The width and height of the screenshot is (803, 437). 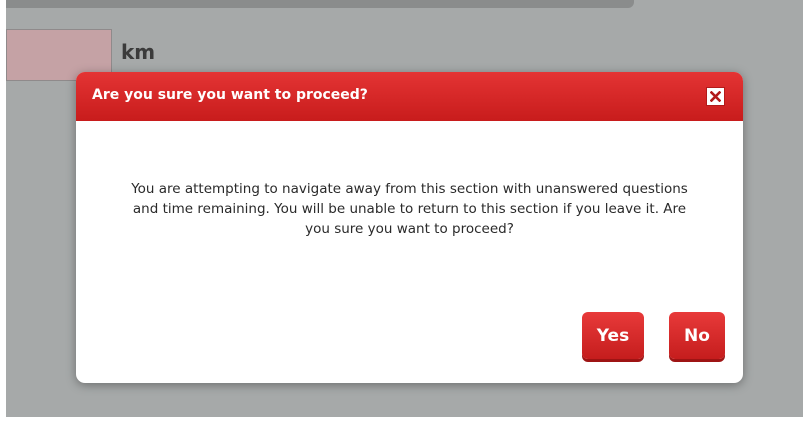 I want to click on top-scrollbar-track, so click(x=320, y=4).